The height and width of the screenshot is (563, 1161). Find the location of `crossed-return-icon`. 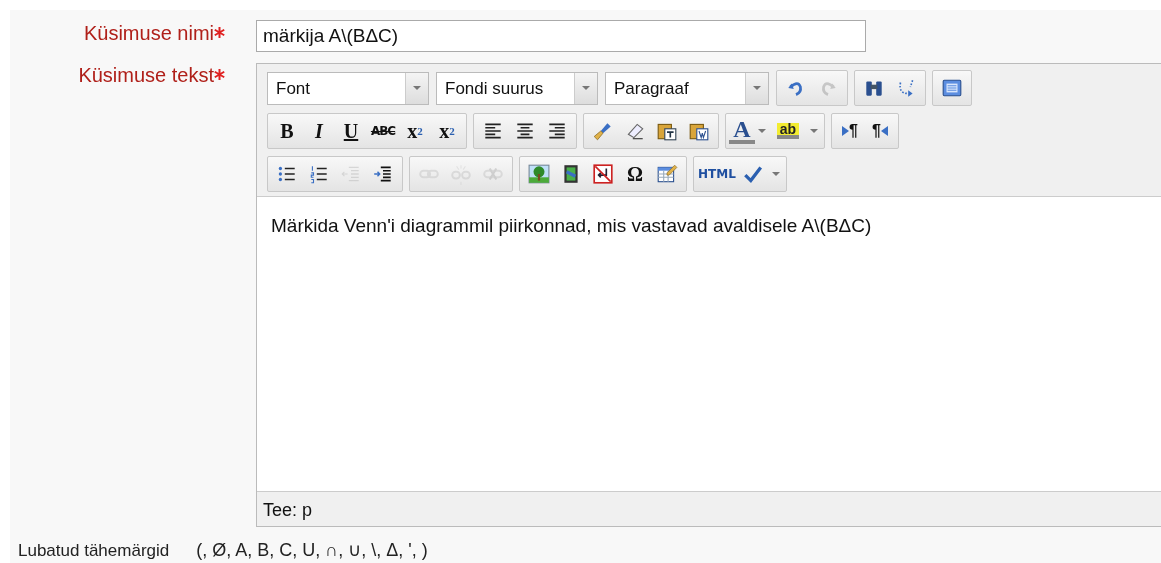

crossed-return-icon is located at coordinates (603, 174).